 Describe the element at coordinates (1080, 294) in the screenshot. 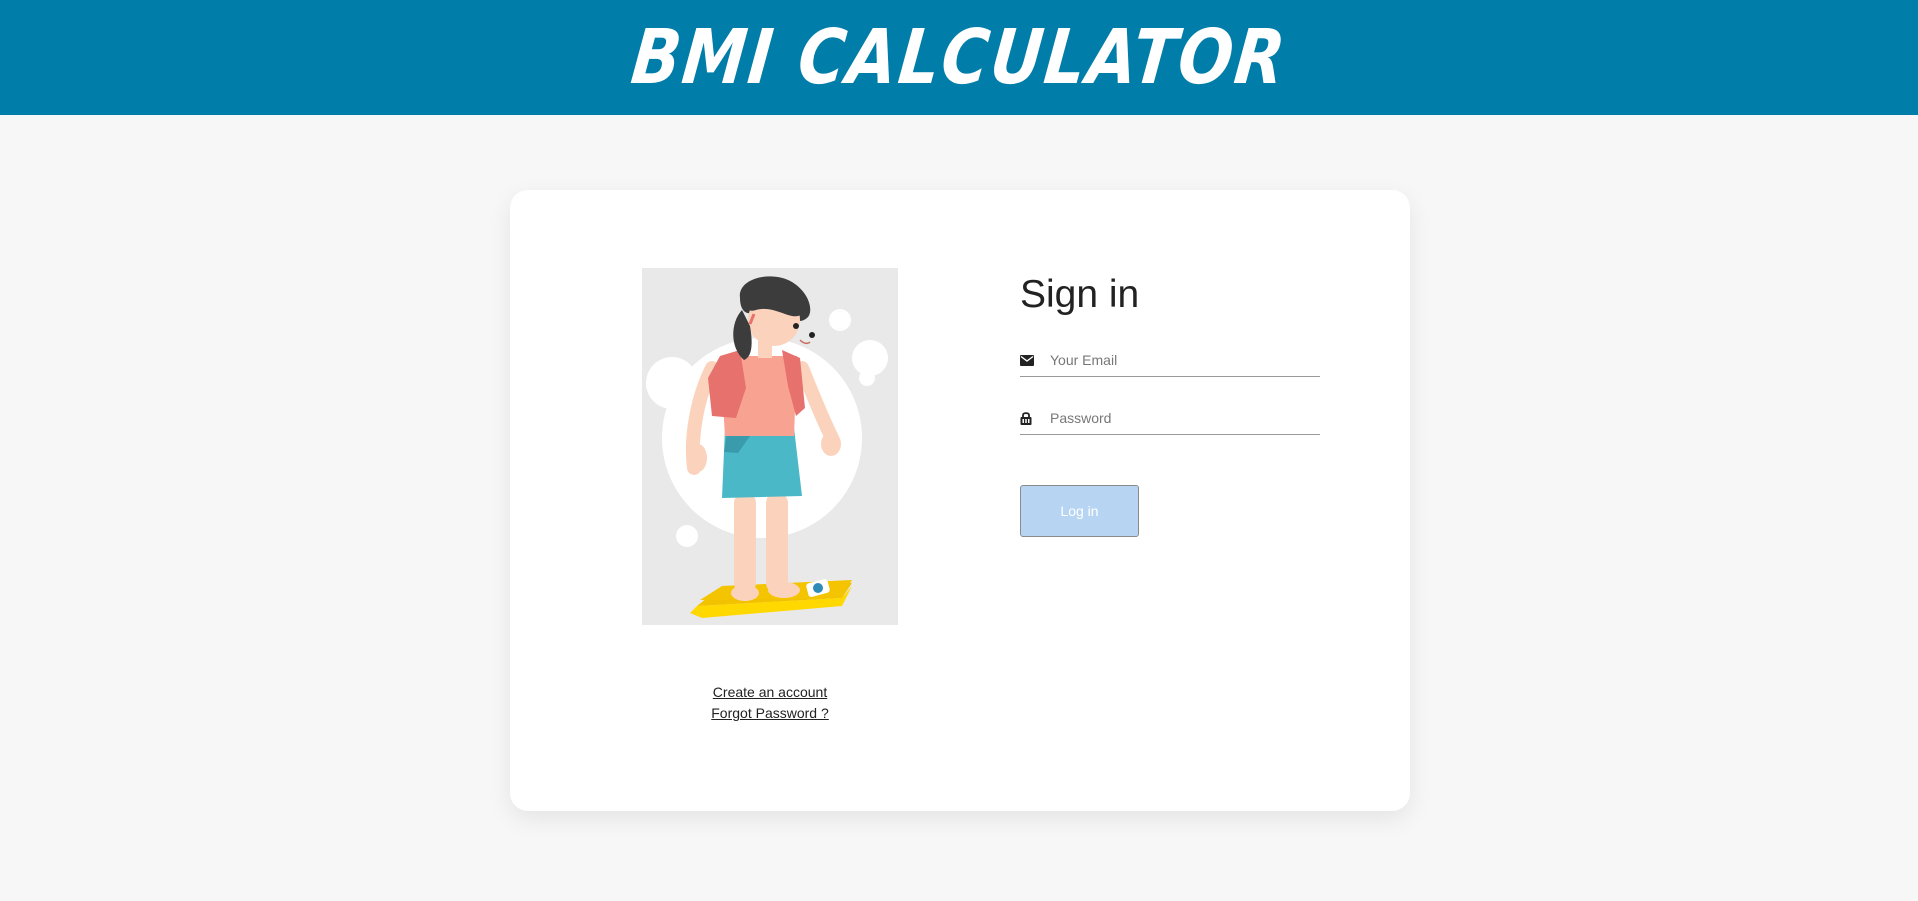

I see `page-title: Sign in` at that location.